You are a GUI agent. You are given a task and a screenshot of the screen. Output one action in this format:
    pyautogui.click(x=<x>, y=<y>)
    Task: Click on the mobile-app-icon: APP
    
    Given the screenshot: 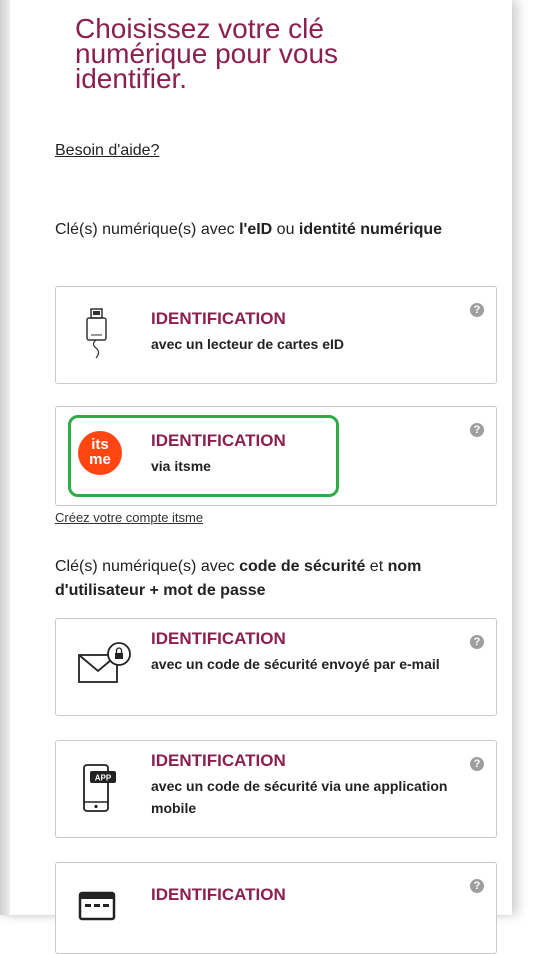 What is the action you would take?
    pyautogui.click(x=99, y=788)
    